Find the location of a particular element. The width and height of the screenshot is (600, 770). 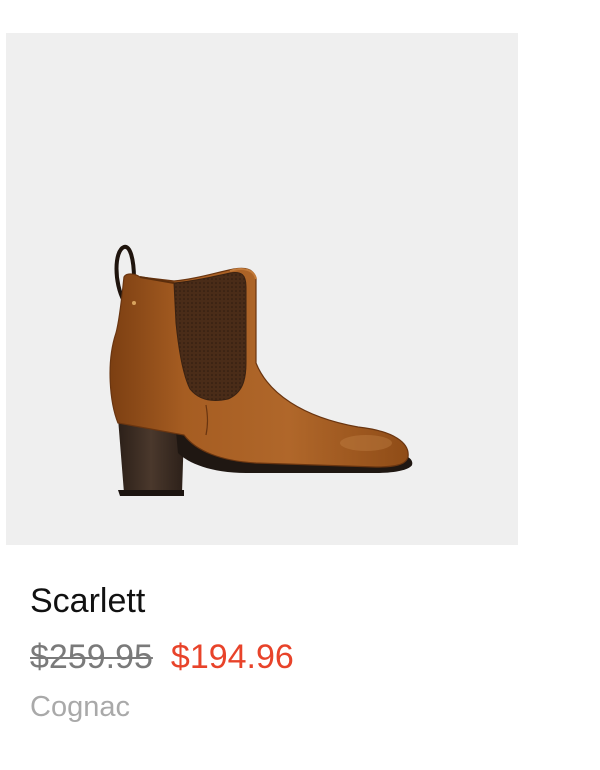

color-name: Cognac is located at coordinates (80, 707).